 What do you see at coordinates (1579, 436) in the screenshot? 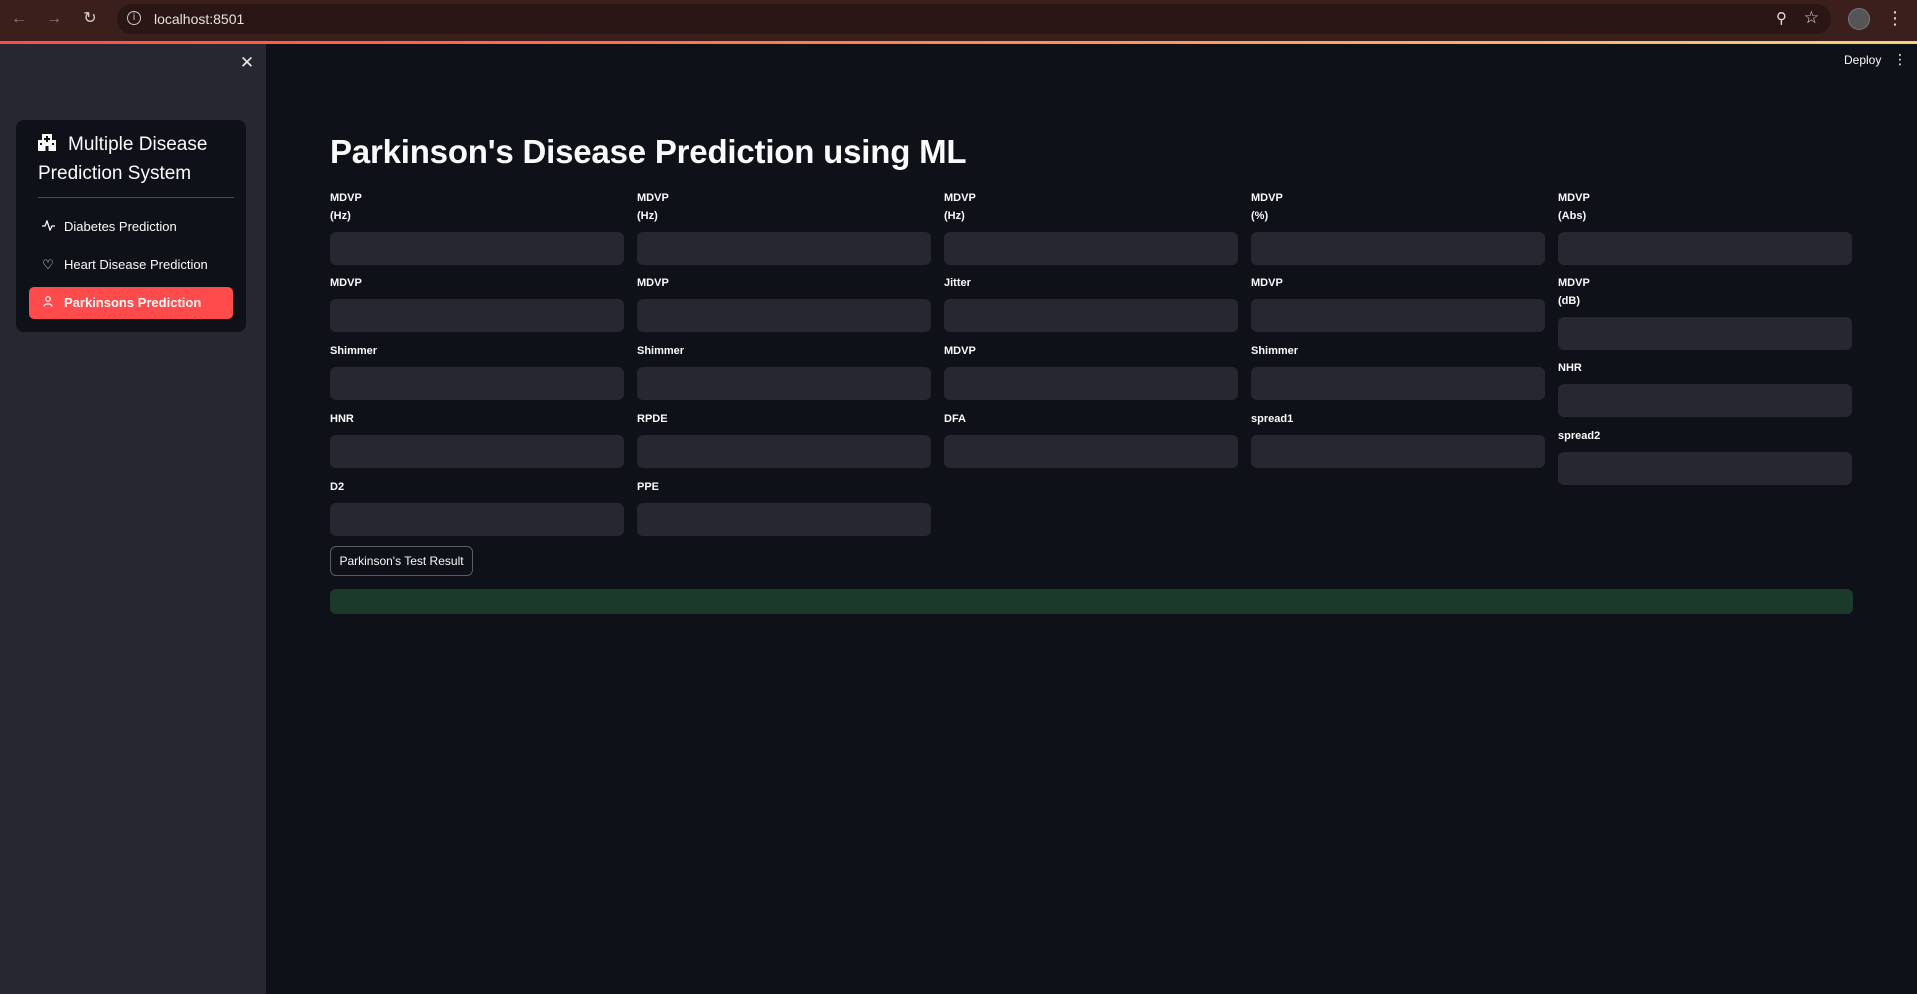
I see `field-label: spread2` at bounding box center [1579, 436].